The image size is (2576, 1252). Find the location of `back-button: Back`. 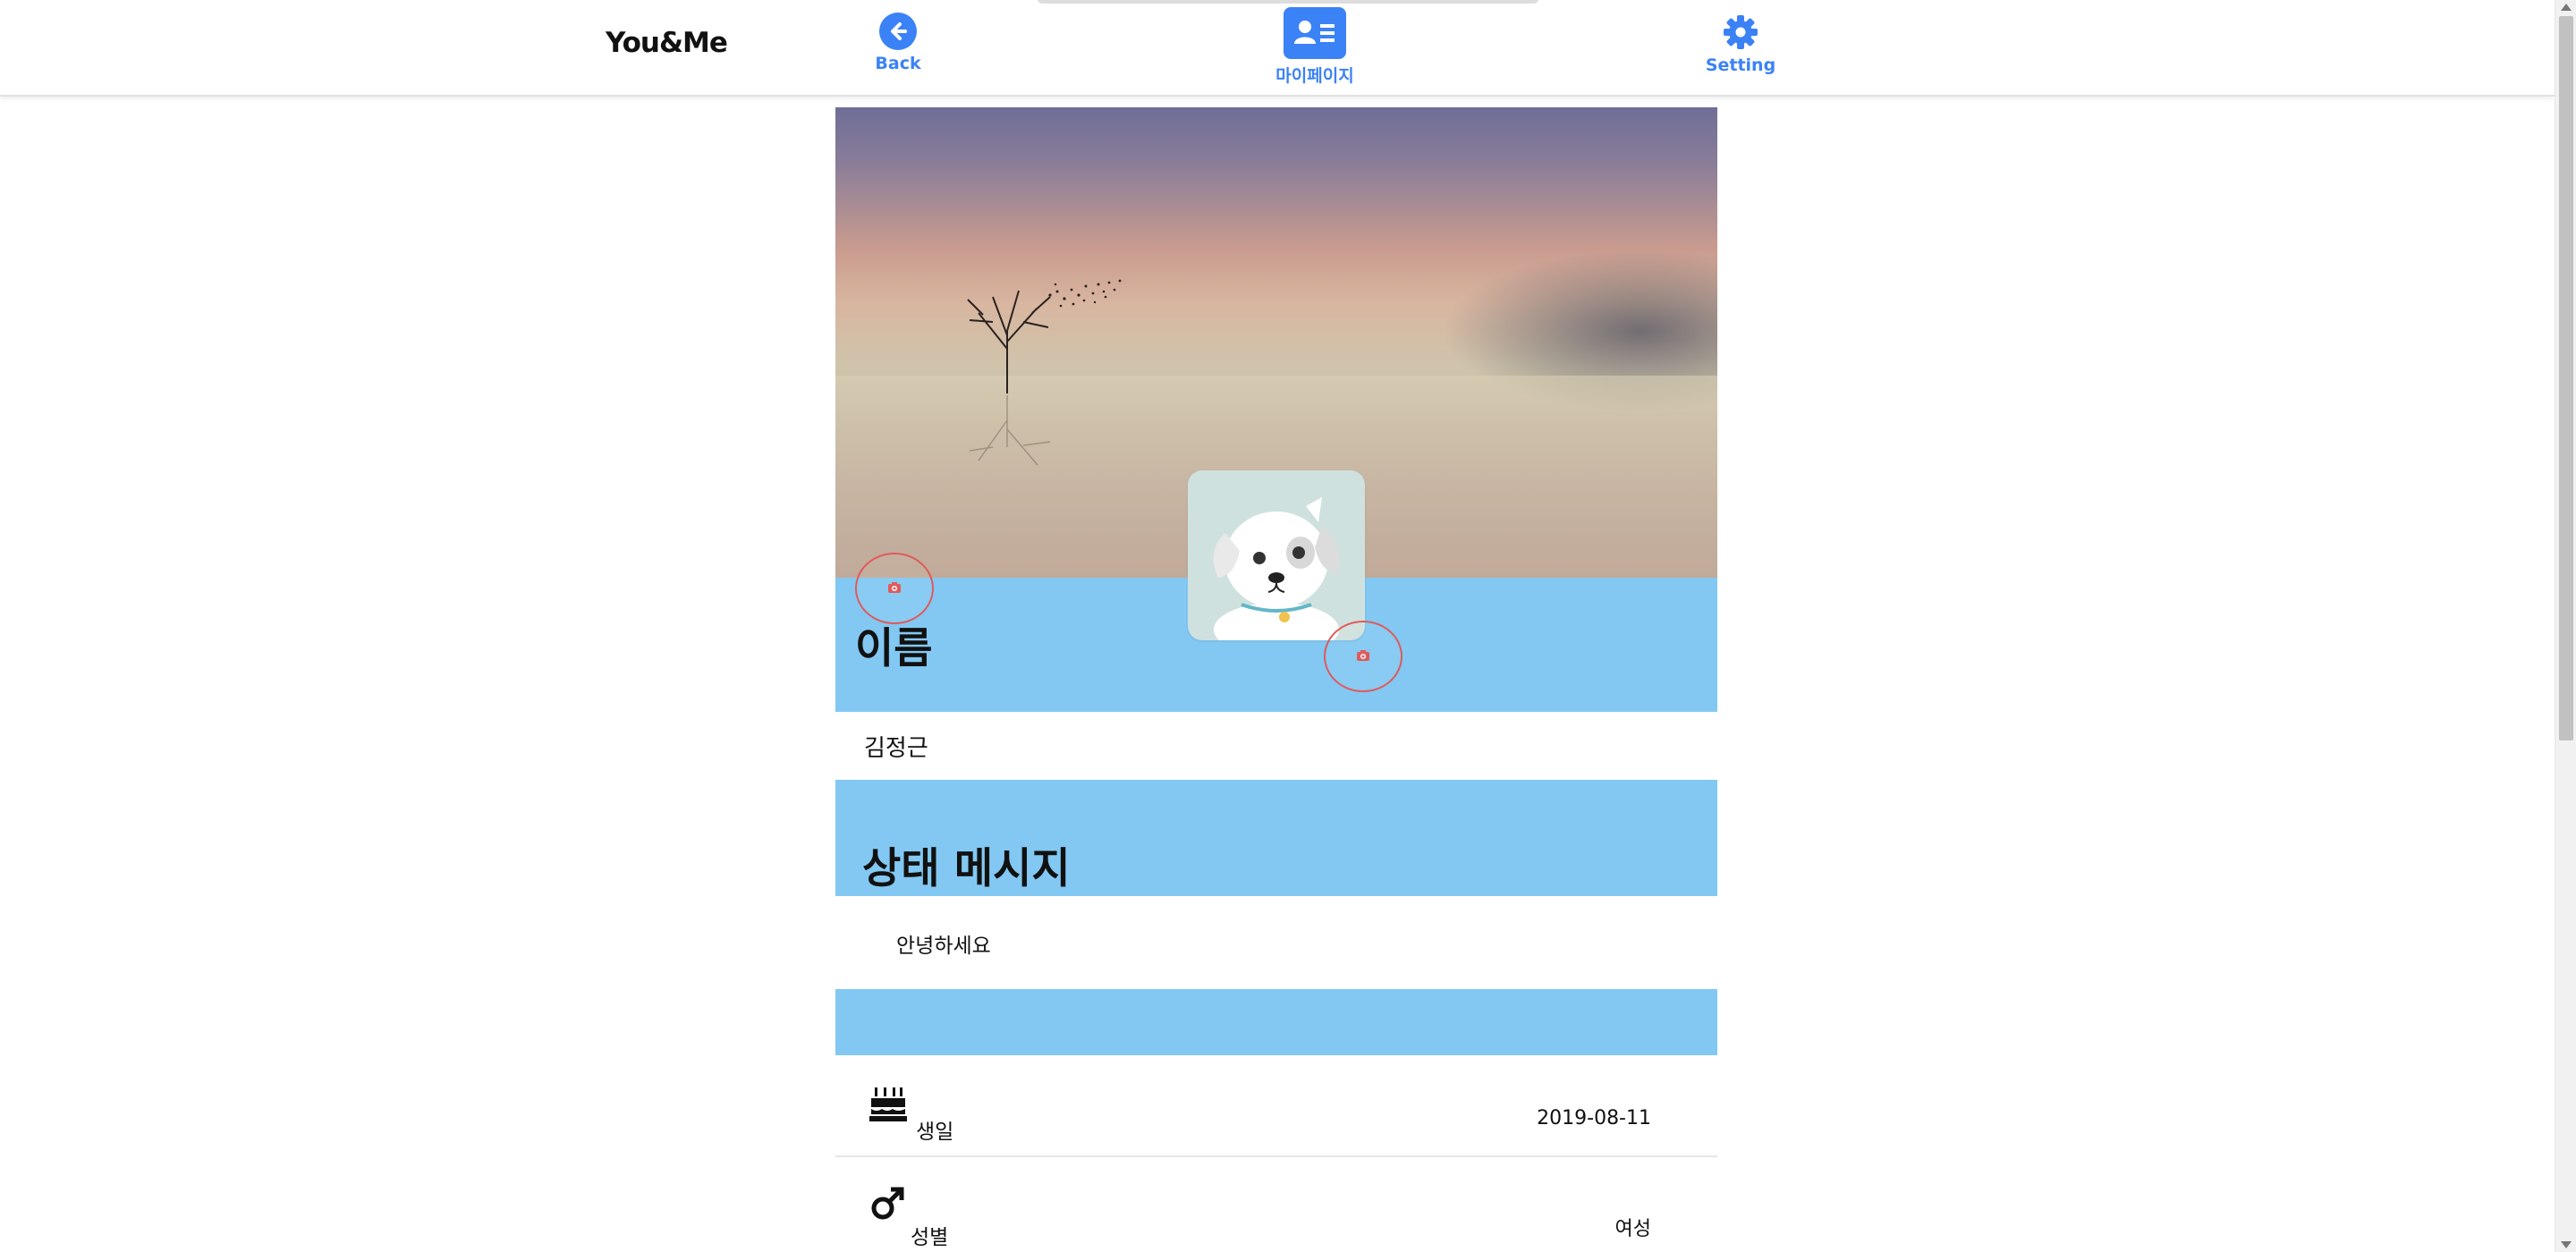

back-button: Back is located at coordinates (898, 43).